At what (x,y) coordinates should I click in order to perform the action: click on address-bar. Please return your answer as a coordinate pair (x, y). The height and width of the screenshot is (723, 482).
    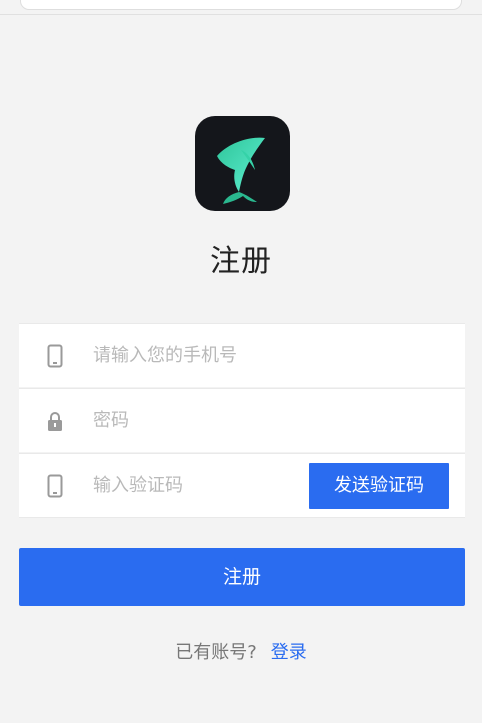
    Looking at the image, I should click on (241, 5).